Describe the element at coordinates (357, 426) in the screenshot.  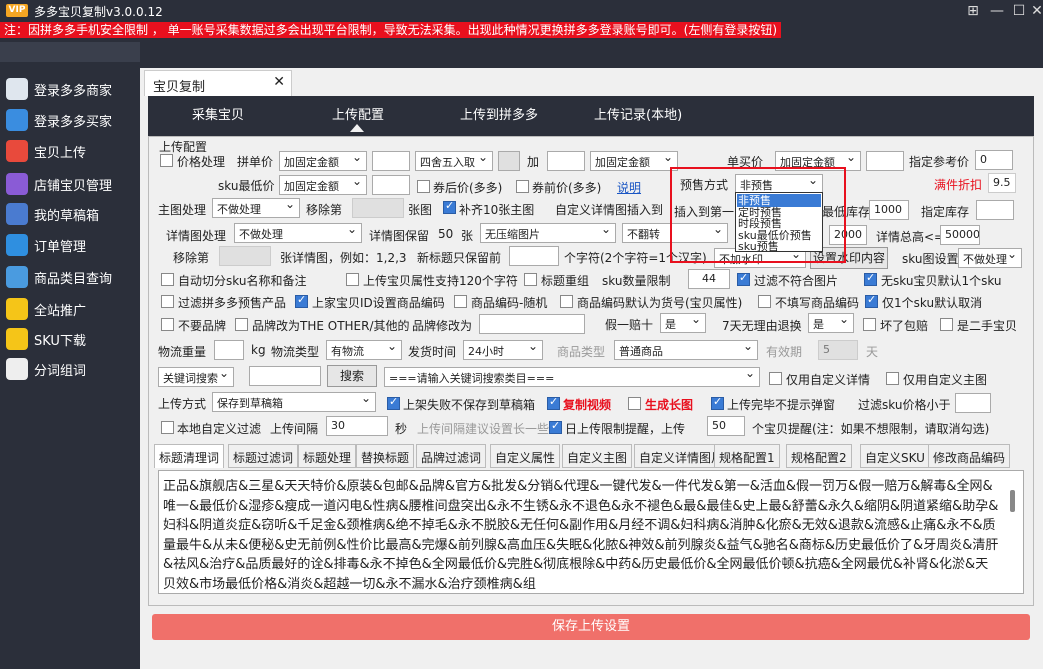
I see `interval-input: 30` at that location.